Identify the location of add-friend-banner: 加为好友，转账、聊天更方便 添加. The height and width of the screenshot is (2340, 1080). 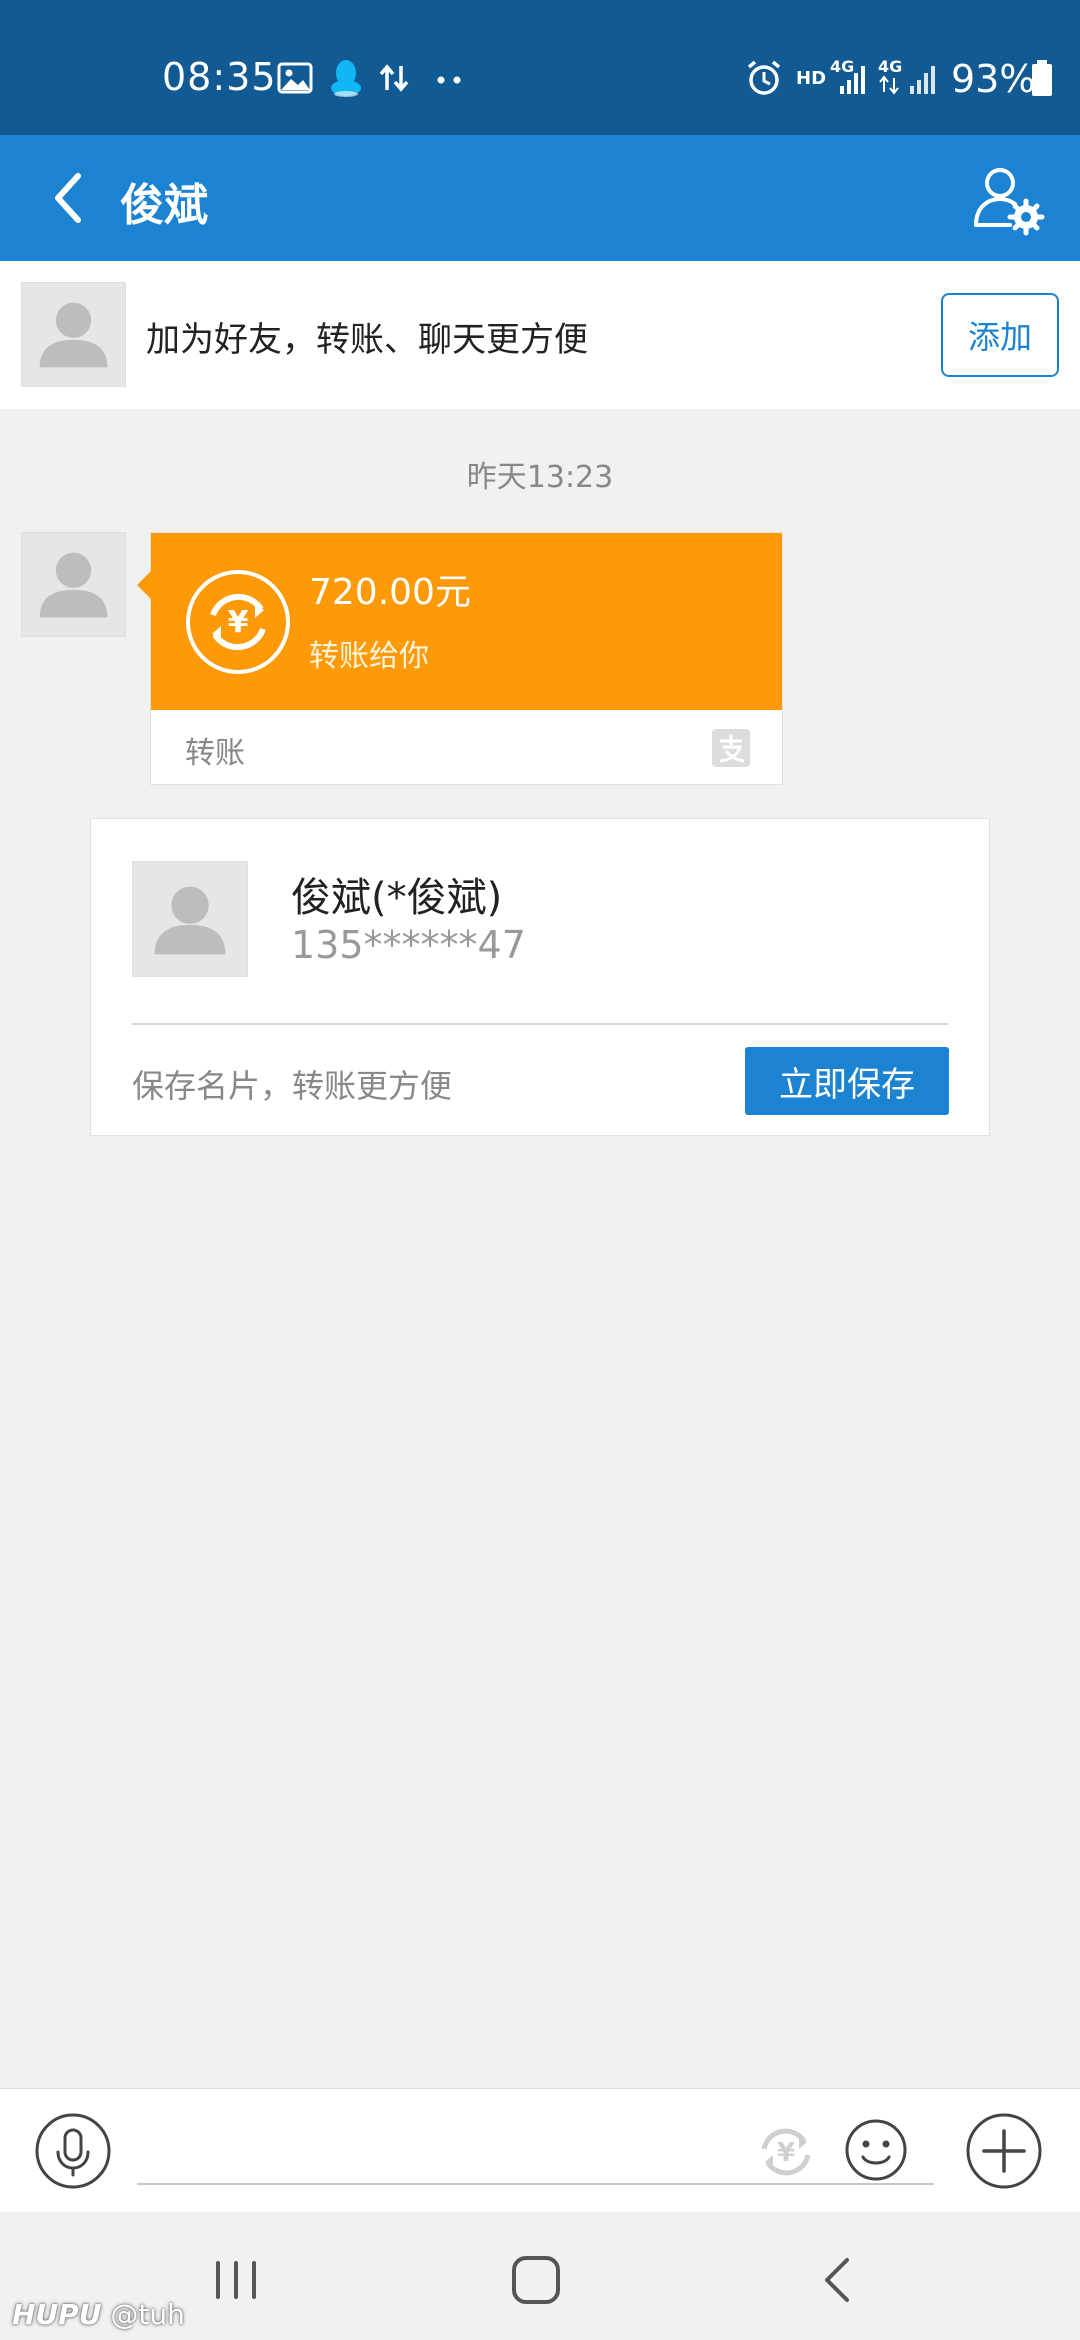
(540, 335).